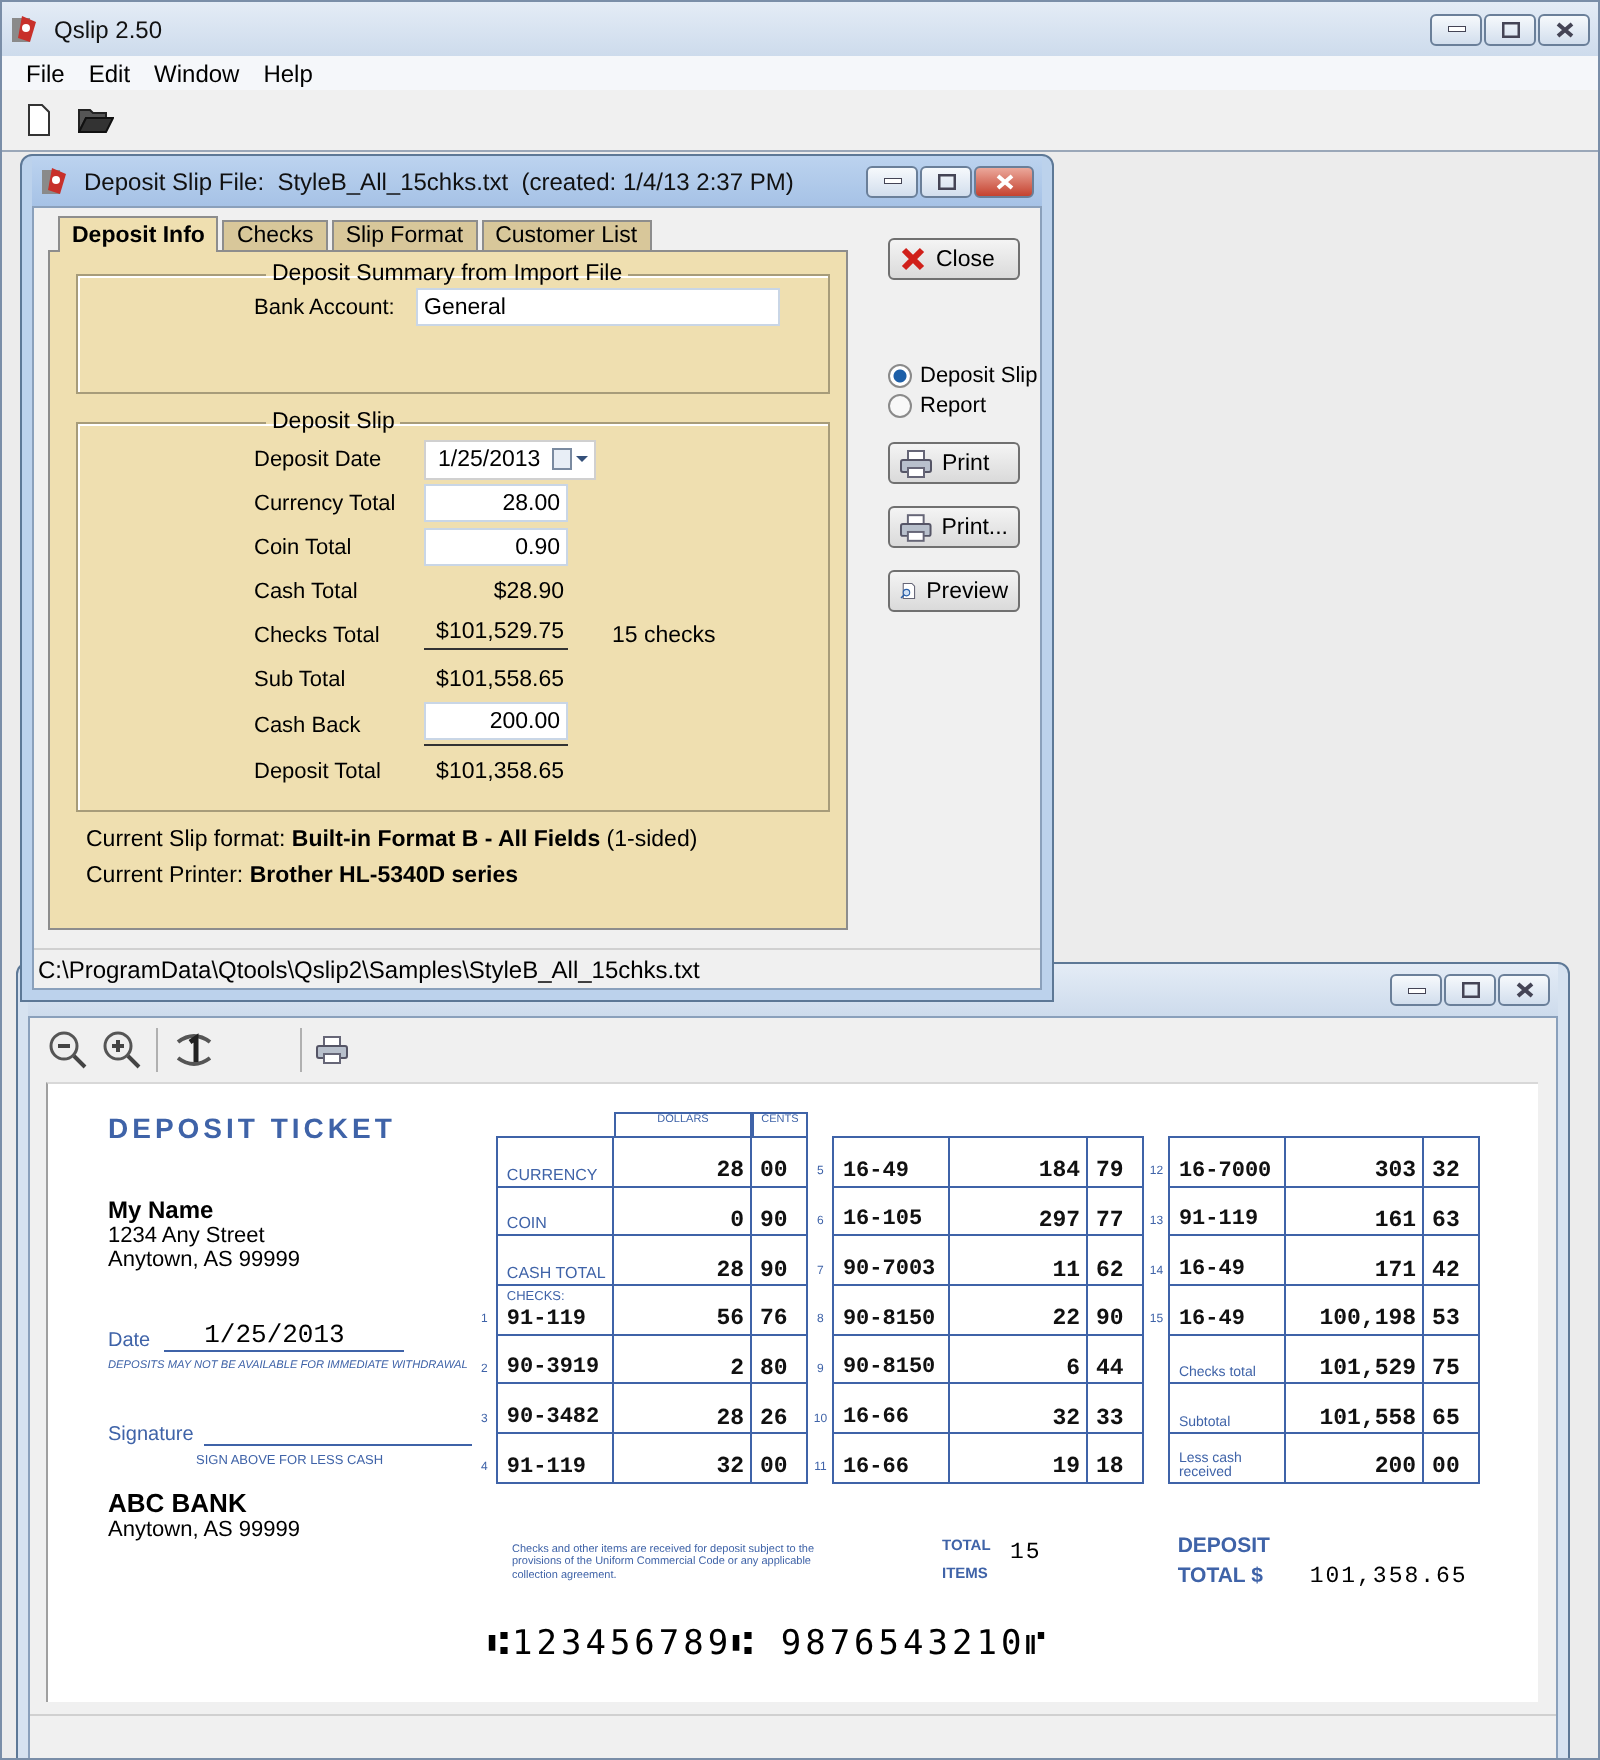  What do you see at coordinates (496, 503) in the screenshot?
I see `input-field: 28.00` at bounding box center [496, 503].